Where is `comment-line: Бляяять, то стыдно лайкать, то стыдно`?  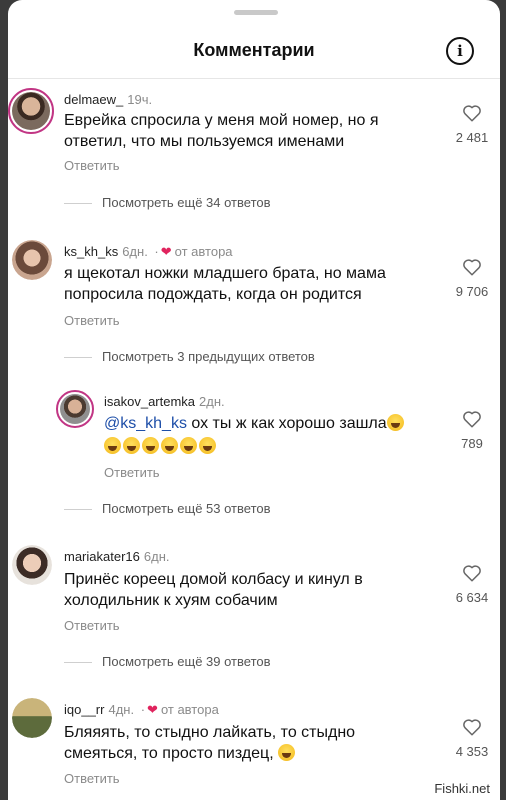
comment-line: Бляяять, то стыдно лайкать, то стыдно is located at coordinates (210, 732).